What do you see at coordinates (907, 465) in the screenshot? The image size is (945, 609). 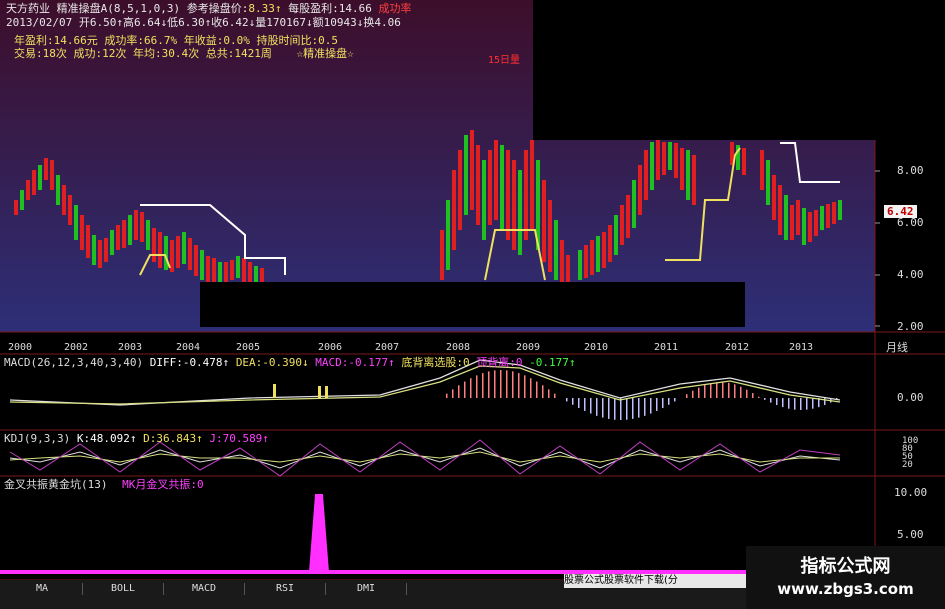 I see `kdj-tick-20: 20` at bounding box center [907, 465].